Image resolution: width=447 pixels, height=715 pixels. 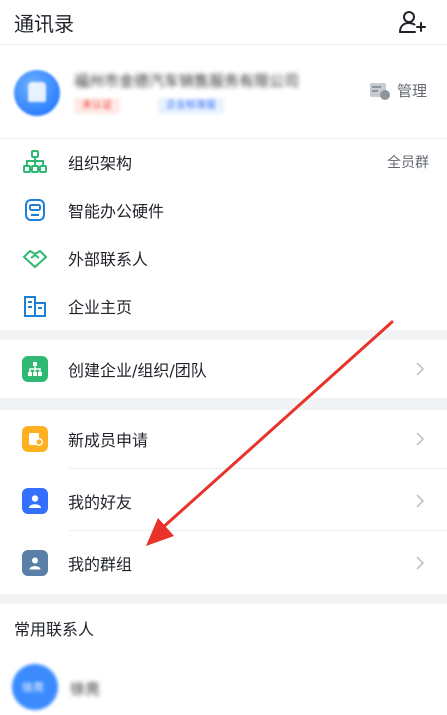 I want to click on menu-label-smart-hardware: 智能办公硬件, so click(x=116, y=211).